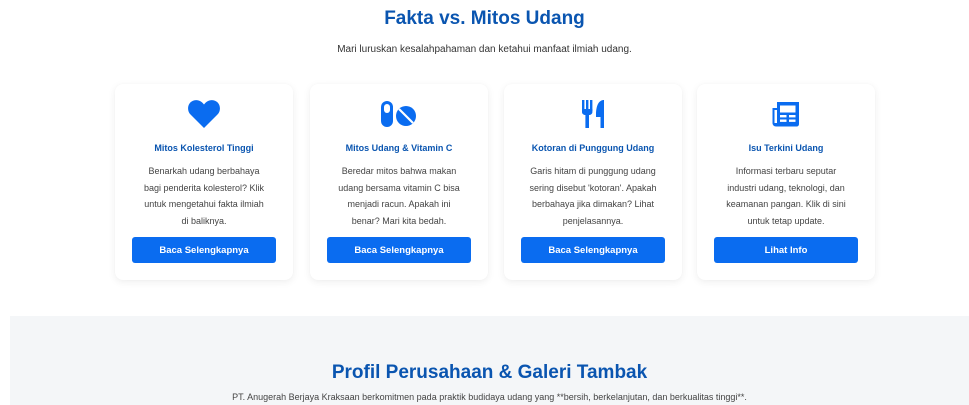  What do you see at coordinates (484, 18) in the screenshot?
I see `section-title: Fakta vs. Mitos Udang` at bounding box center [484, 18].